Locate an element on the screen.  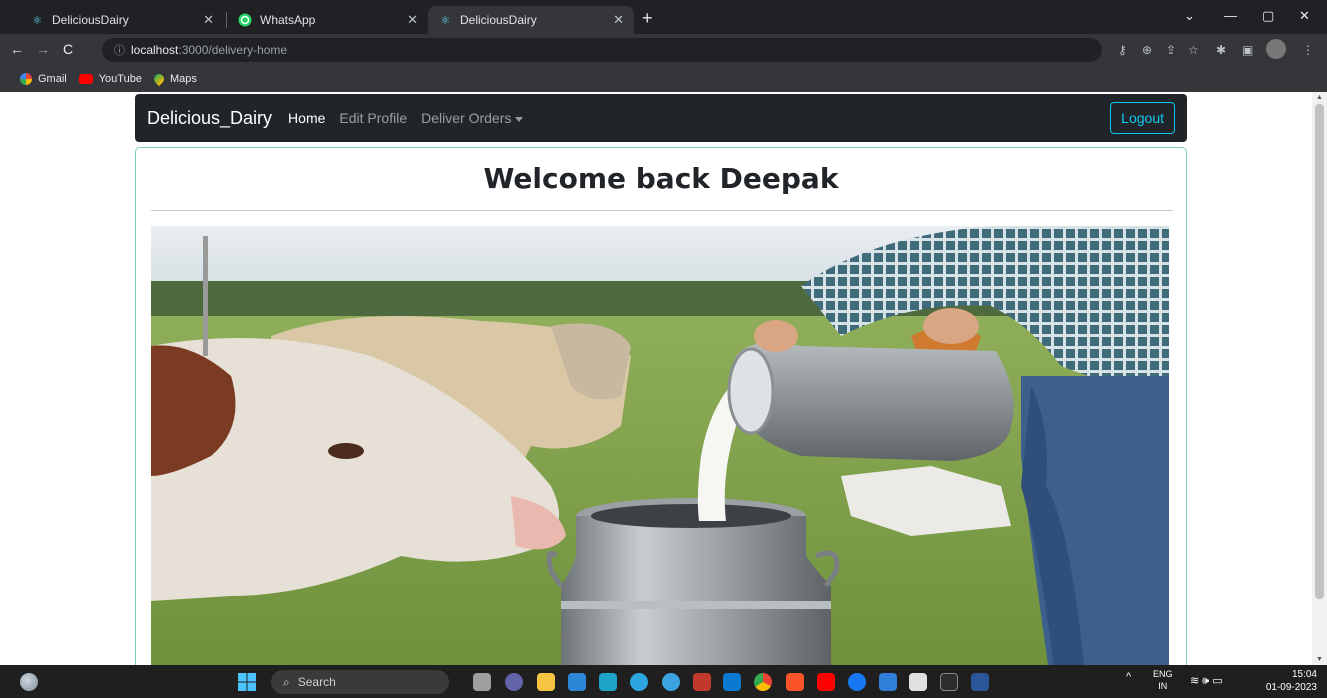
nav-edit-profile: Edit Profile is located at coordinates (373, 118).